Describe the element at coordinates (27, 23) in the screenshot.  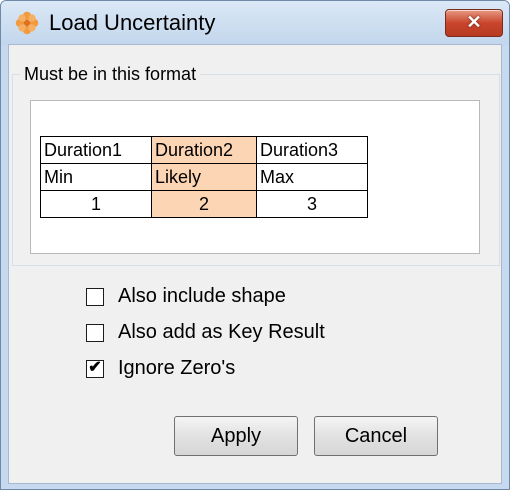
I see `orange-flower-icon` at that location.